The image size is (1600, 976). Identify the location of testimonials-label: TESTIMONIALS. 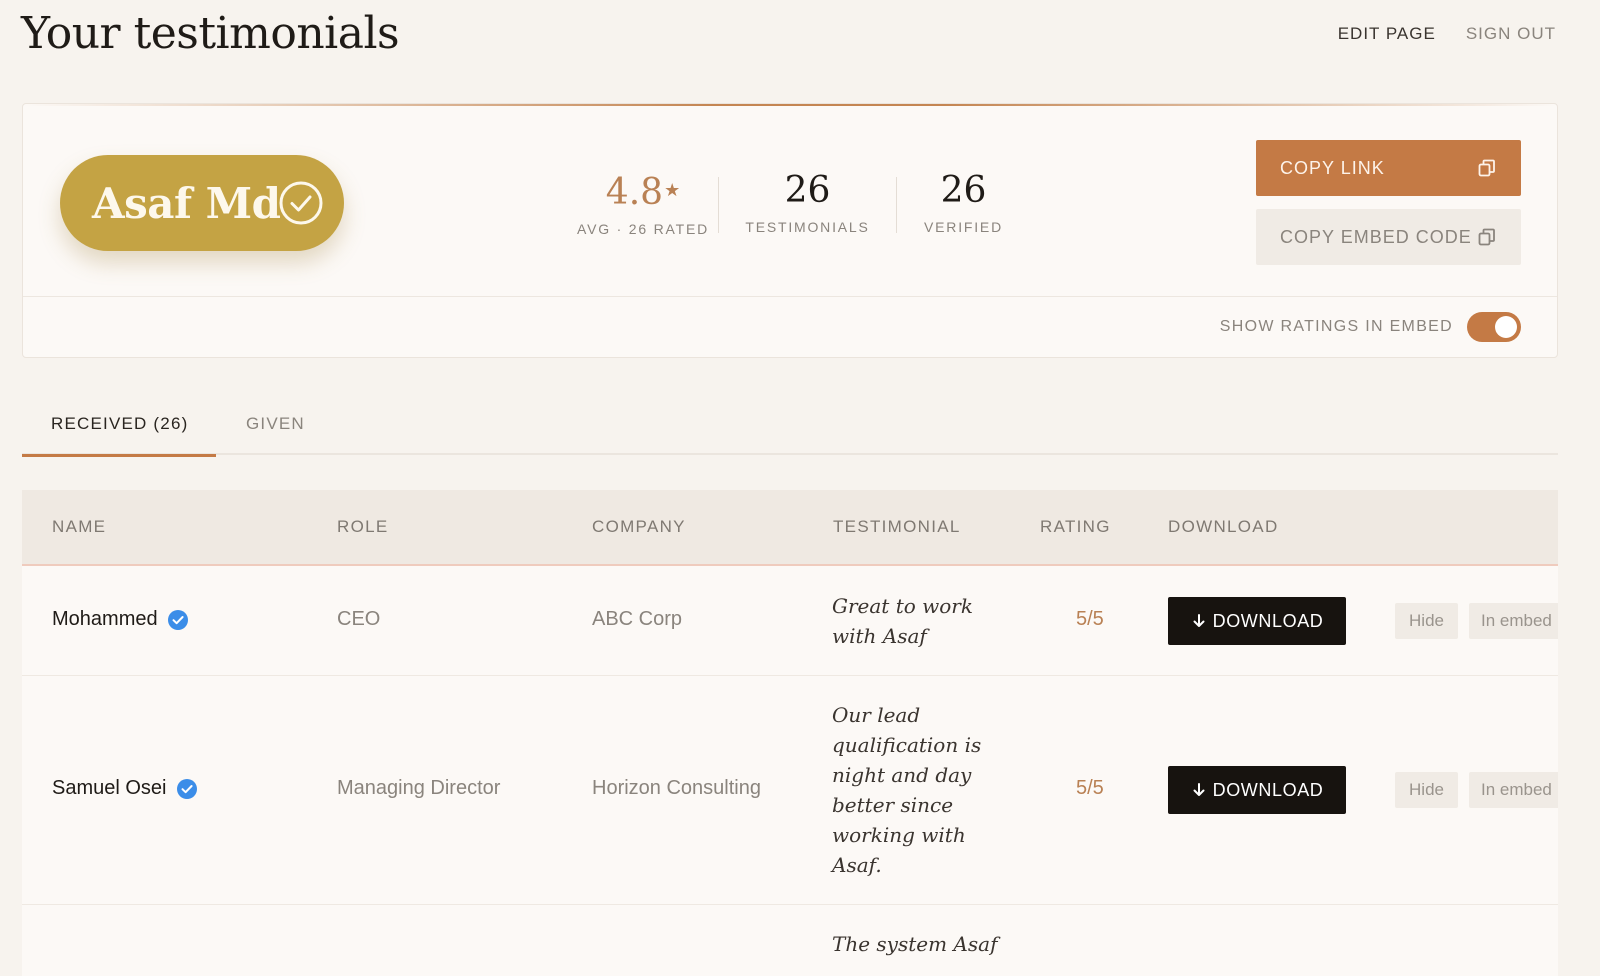
(807, 227).